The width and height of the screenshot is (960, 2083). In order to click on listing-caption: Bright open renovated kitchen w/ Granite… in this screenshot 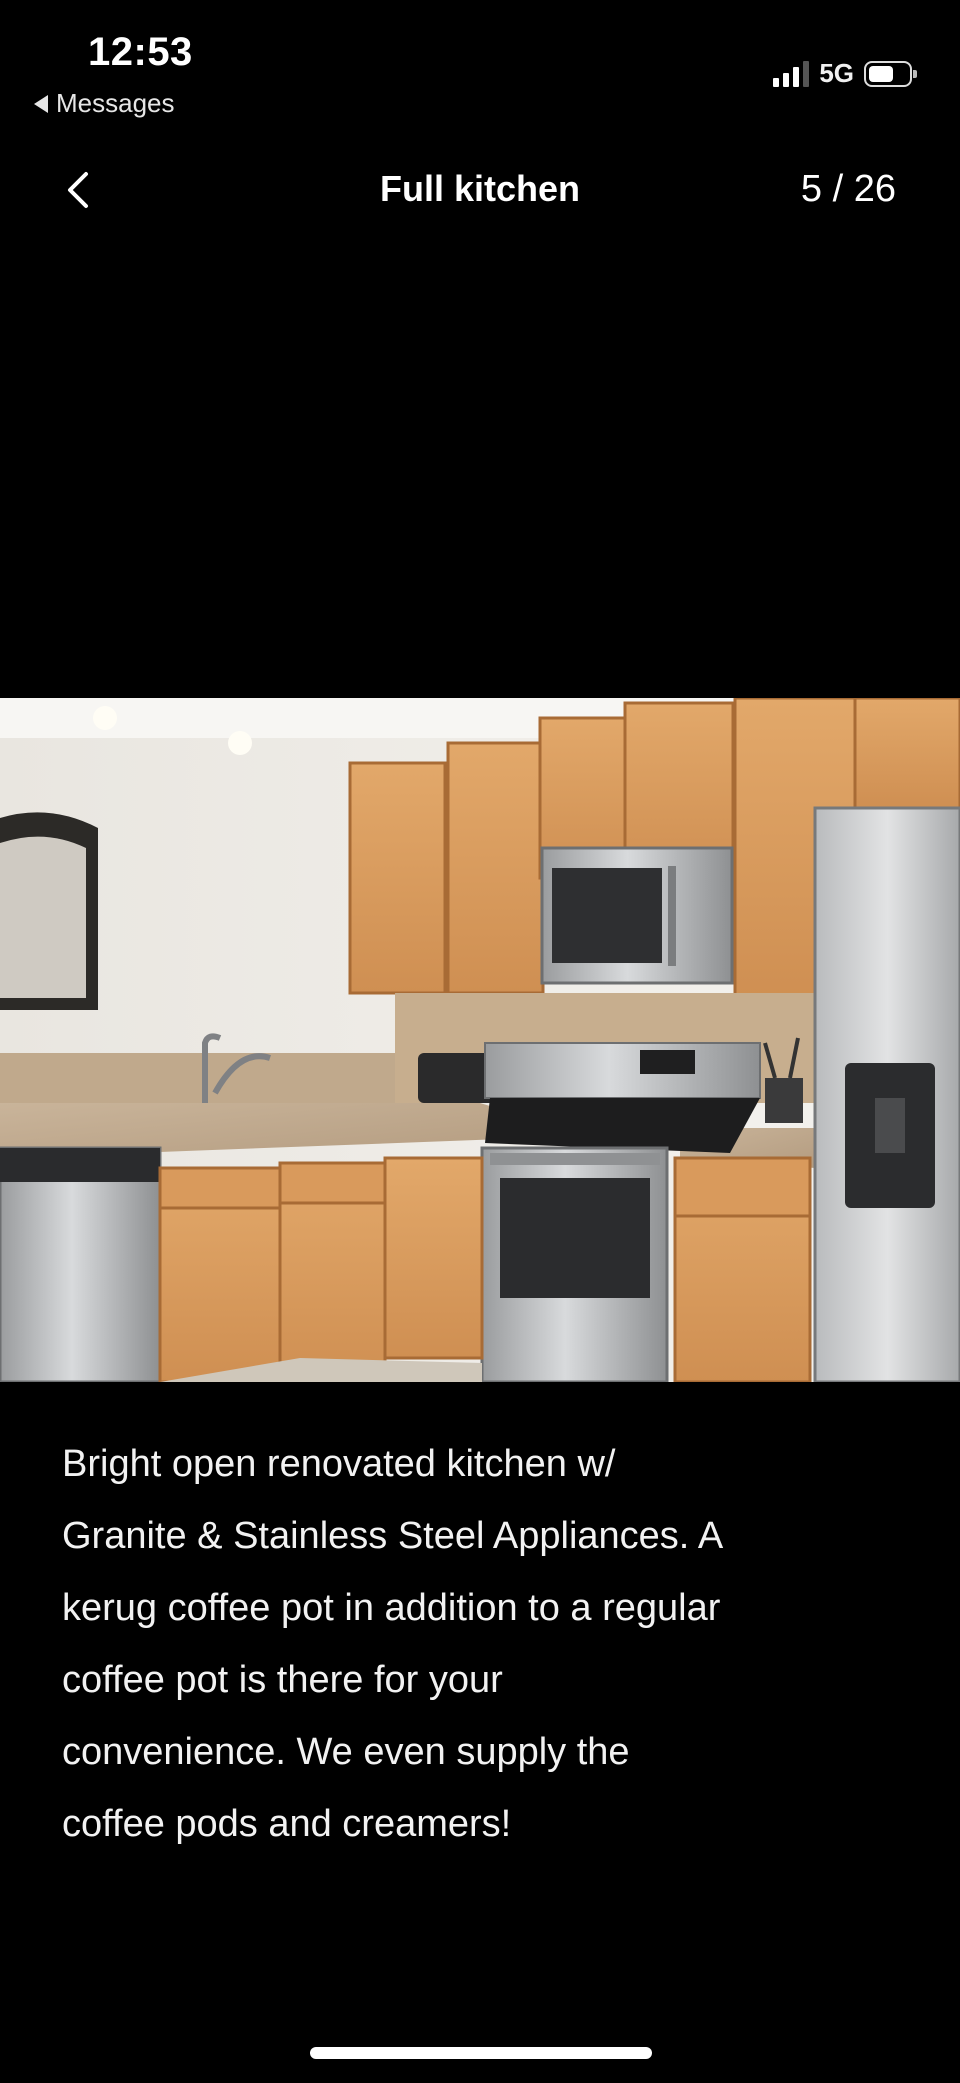, I will do `click(393, 1644)`.